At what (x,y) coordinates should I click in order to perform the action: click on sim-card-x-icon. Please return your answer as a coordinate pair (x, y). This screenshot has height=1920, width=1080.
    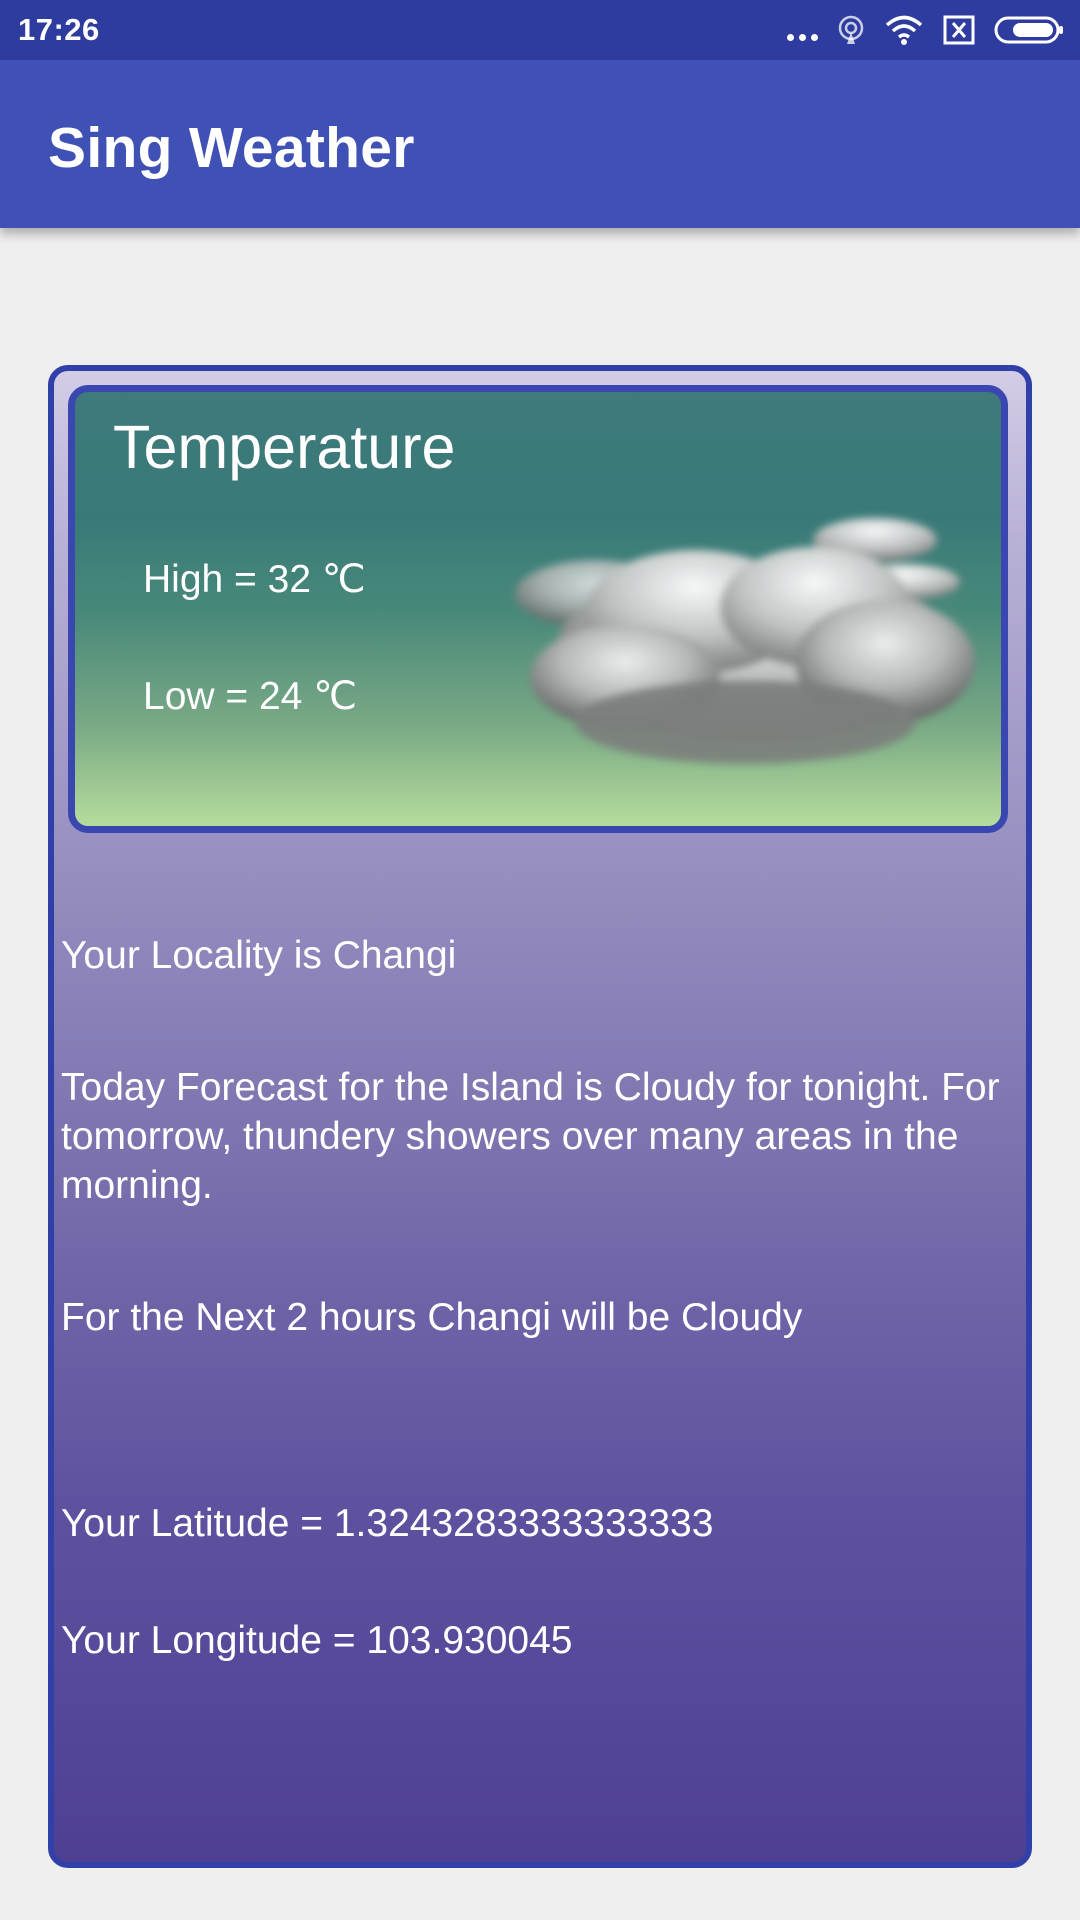
    Looking at the image, I should click on (959, 30).